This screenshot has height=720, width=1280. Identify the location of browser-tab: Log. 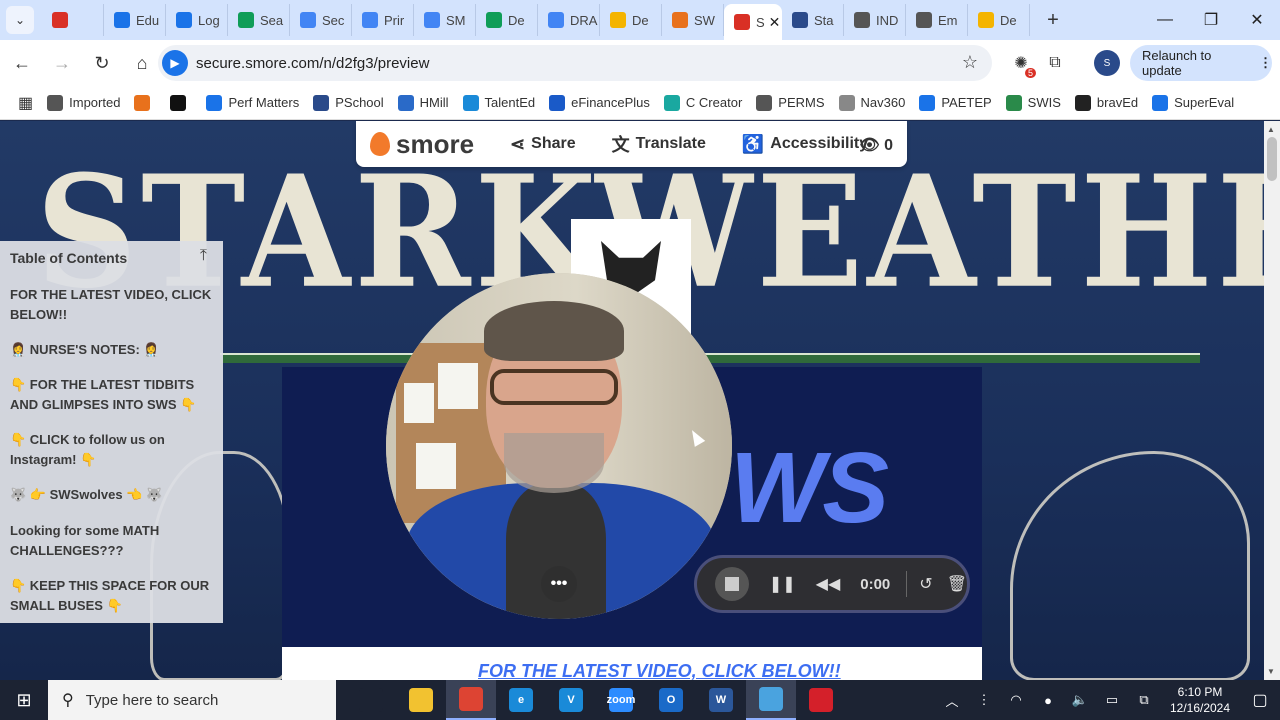
(197, 20).